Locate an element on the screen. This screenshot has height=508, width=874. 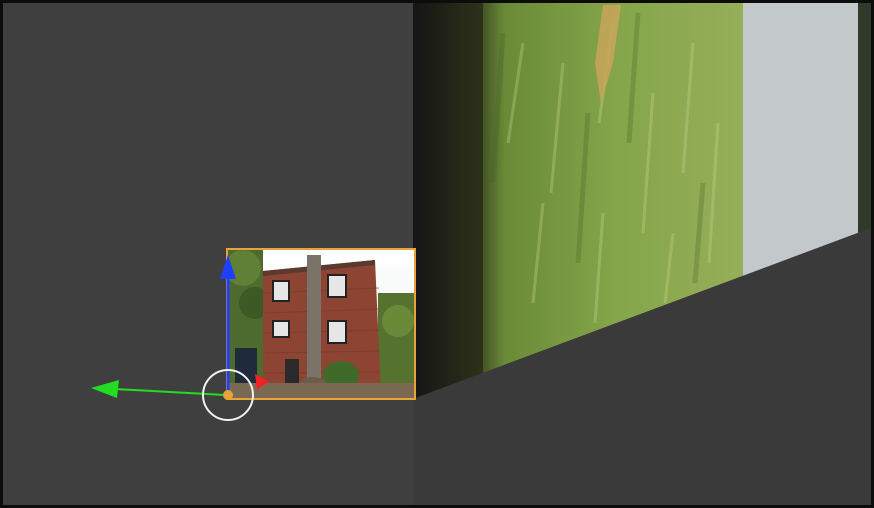
y-axis-handle is located at coordinates (170, 392).